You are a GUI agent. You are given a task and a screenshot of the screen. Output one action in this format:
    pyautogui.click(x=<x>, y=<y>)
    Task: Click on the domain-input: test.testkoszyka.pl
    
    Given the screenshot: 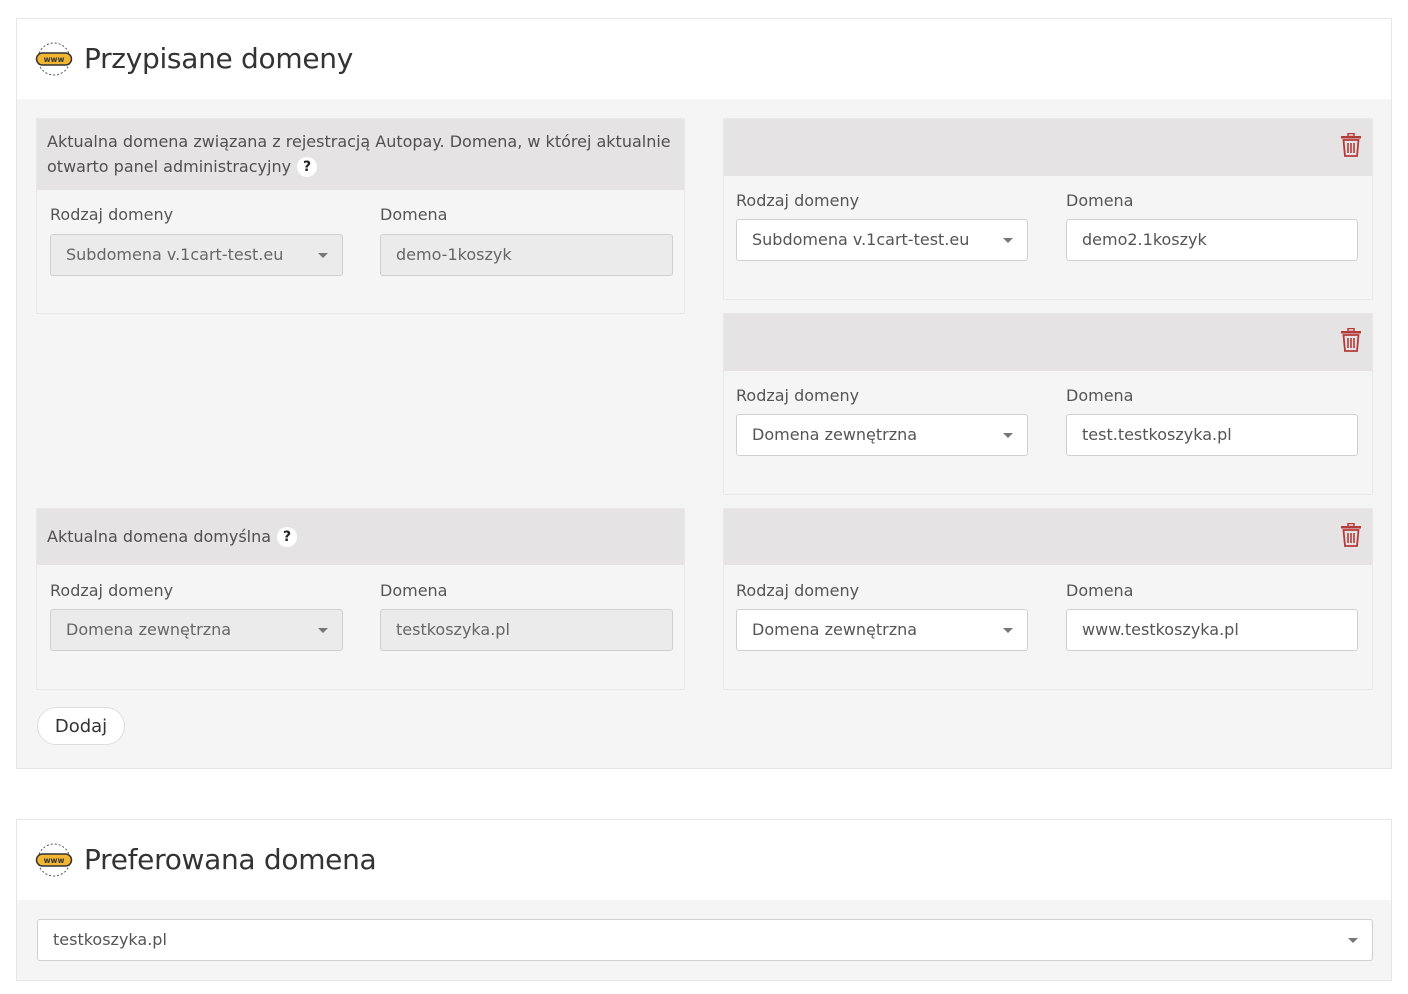 What is the action you would take?
    pyautogui.click(x=1212, y=435)
    